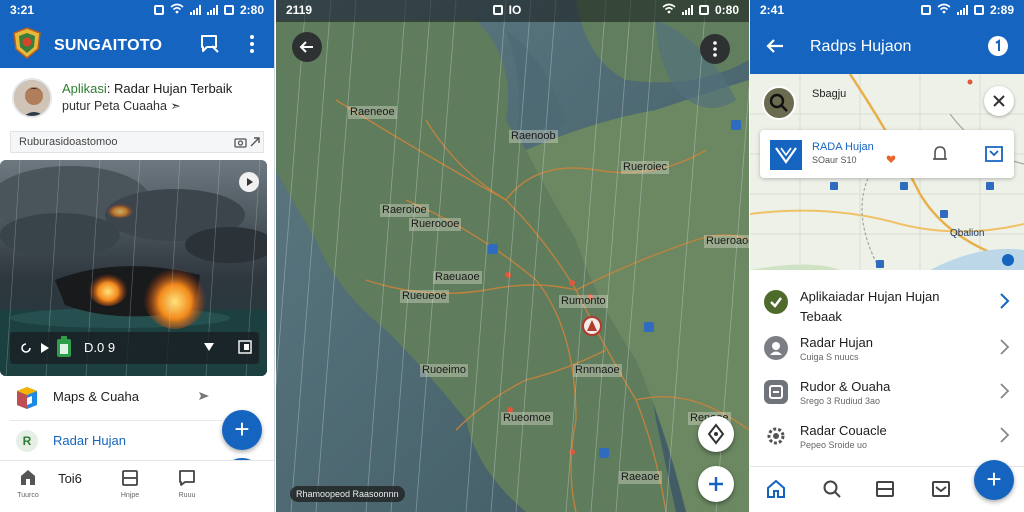 Image resolution: width=1024 pixels, height=512 pixels. I want to click on map-book-icon, so click(994, 154).